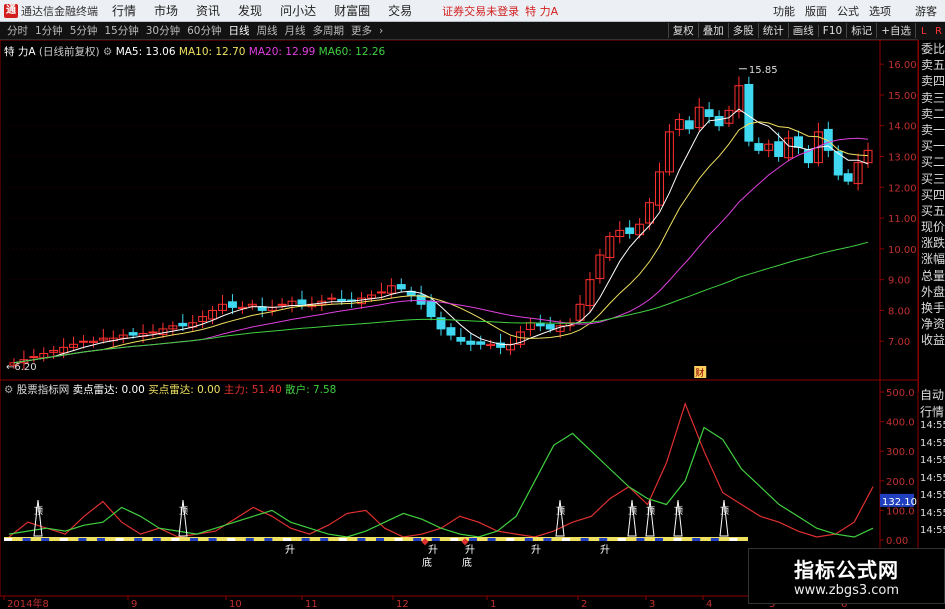 The image size is (945, 609). Describe the element at coordinates (848, 11) in the screenshot. I see `menu-formula: 公式` at that location.